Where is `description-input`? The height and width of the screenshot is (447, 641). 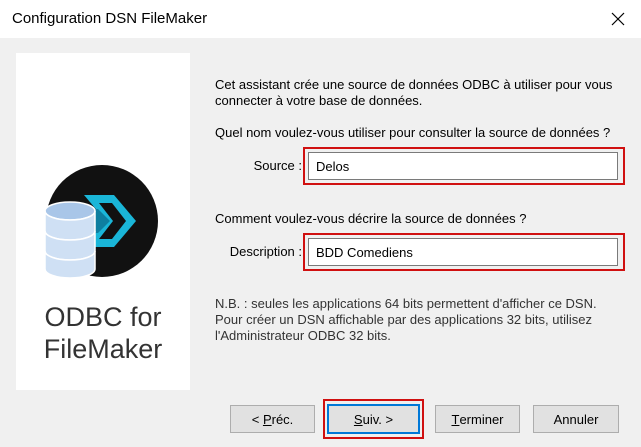 description-input is located at coordinates (463, 252).